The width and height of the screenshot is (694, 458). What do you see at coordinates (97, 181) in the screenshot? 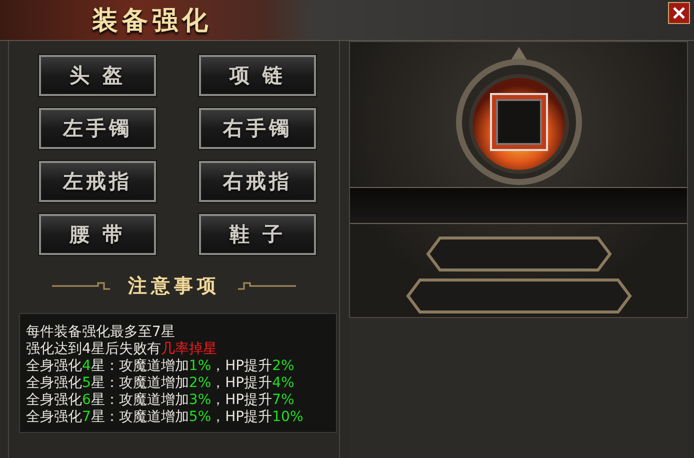
I see `equipment-slot-button: 左戒指` at bounding box center [97, 181].